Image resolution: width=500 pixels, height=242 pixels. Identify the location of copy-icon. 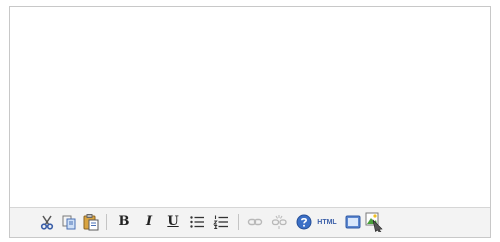
(69, 222).